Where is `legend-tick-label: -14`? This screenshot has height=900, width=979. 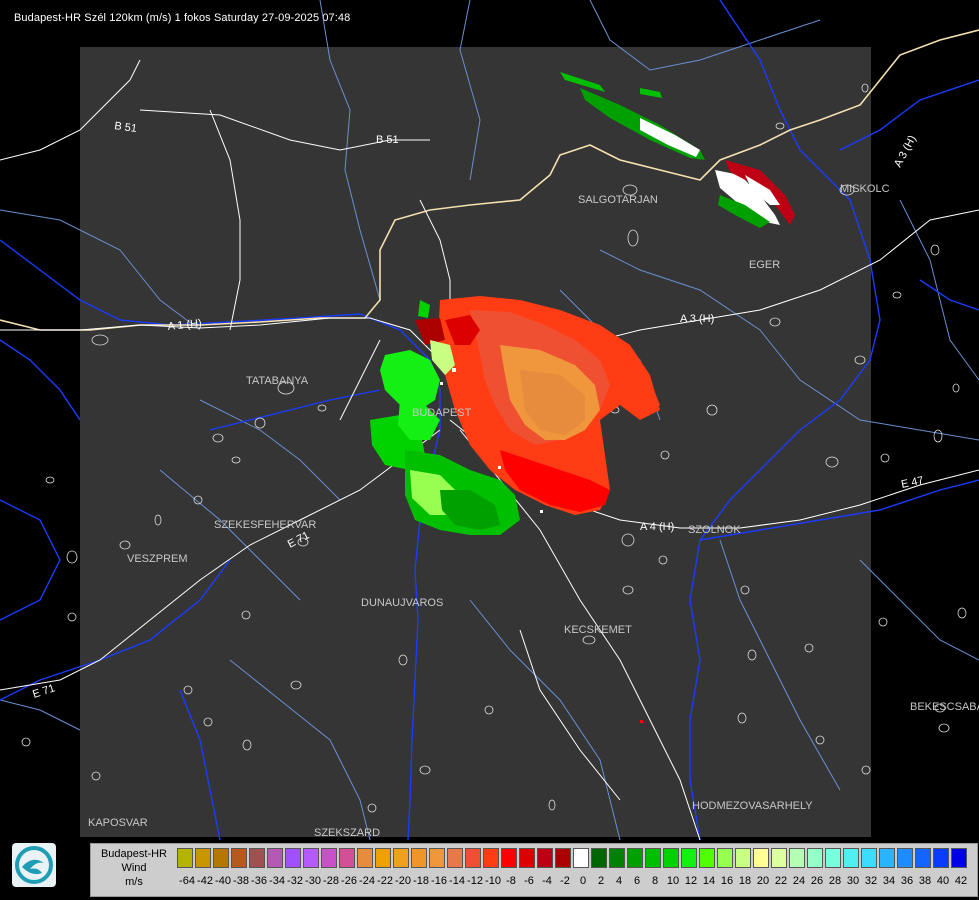 legend-tick-label: -14 is located at coordinates (457, 881).